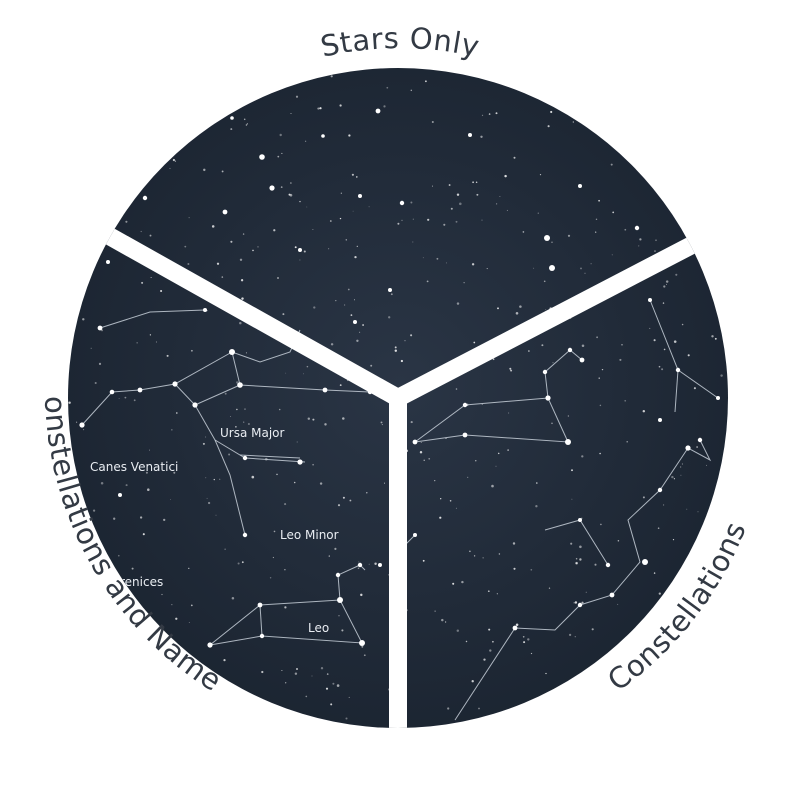 This screenshot has height=800, width=800. What do you see at coordinates (400, 42) in the screenshot?
I see `title-stars-only: Stars Only` at bounding box center [400, 42].